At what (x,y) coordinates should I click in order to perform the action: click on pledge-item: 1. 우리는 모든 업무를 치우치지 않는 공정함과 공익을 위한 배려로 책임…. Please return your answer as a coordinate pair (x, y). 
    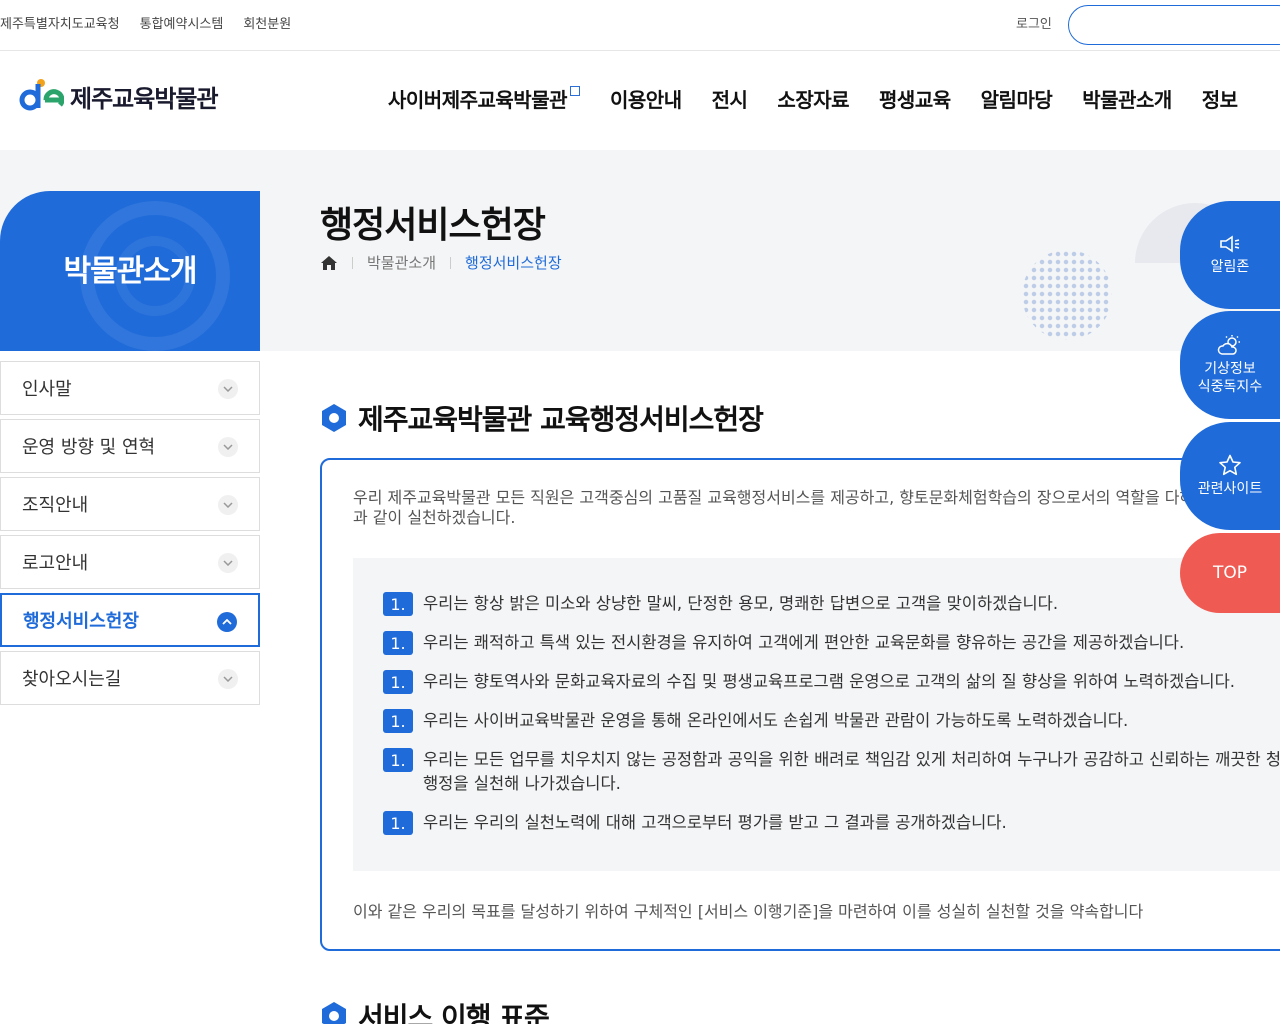
    Looking at the image, I should click on (831, 772).